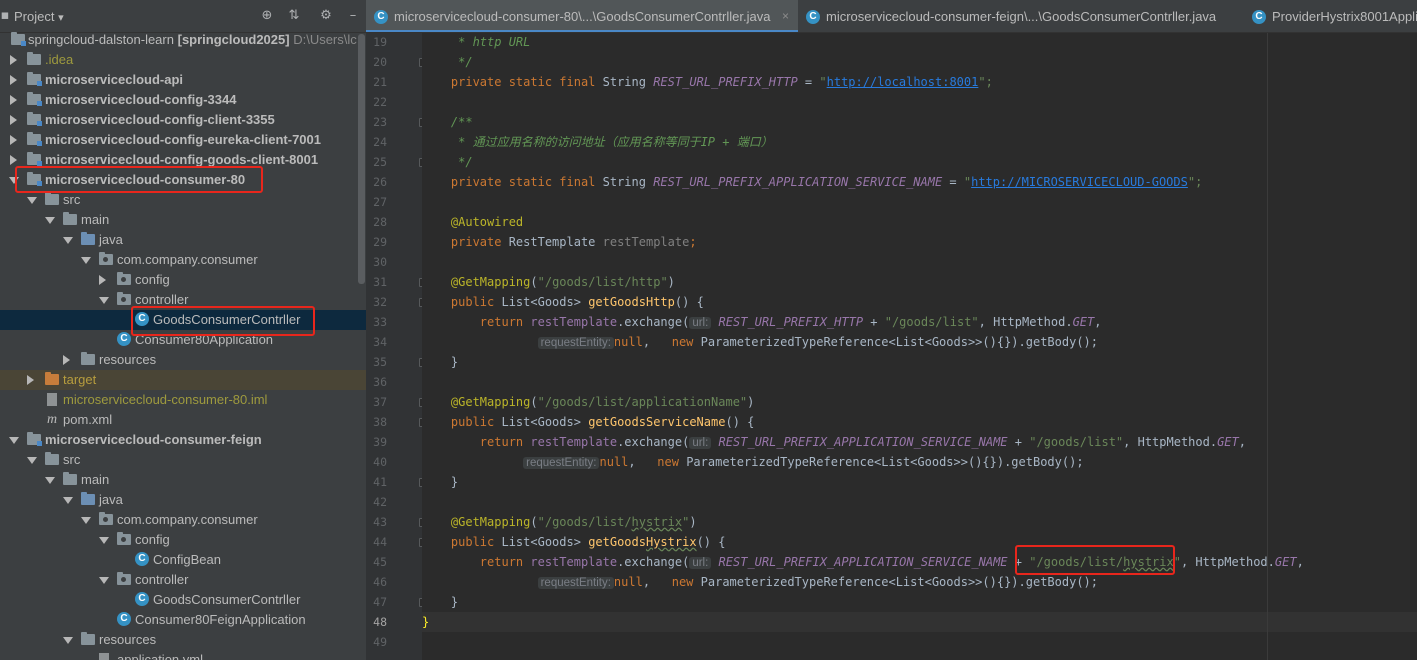 This screenshot has width=1417, height=660. What do you see at coordinates (80, 379) in the screenshot?
I see `tree-item-label: target` at bounding box center [80, 379].